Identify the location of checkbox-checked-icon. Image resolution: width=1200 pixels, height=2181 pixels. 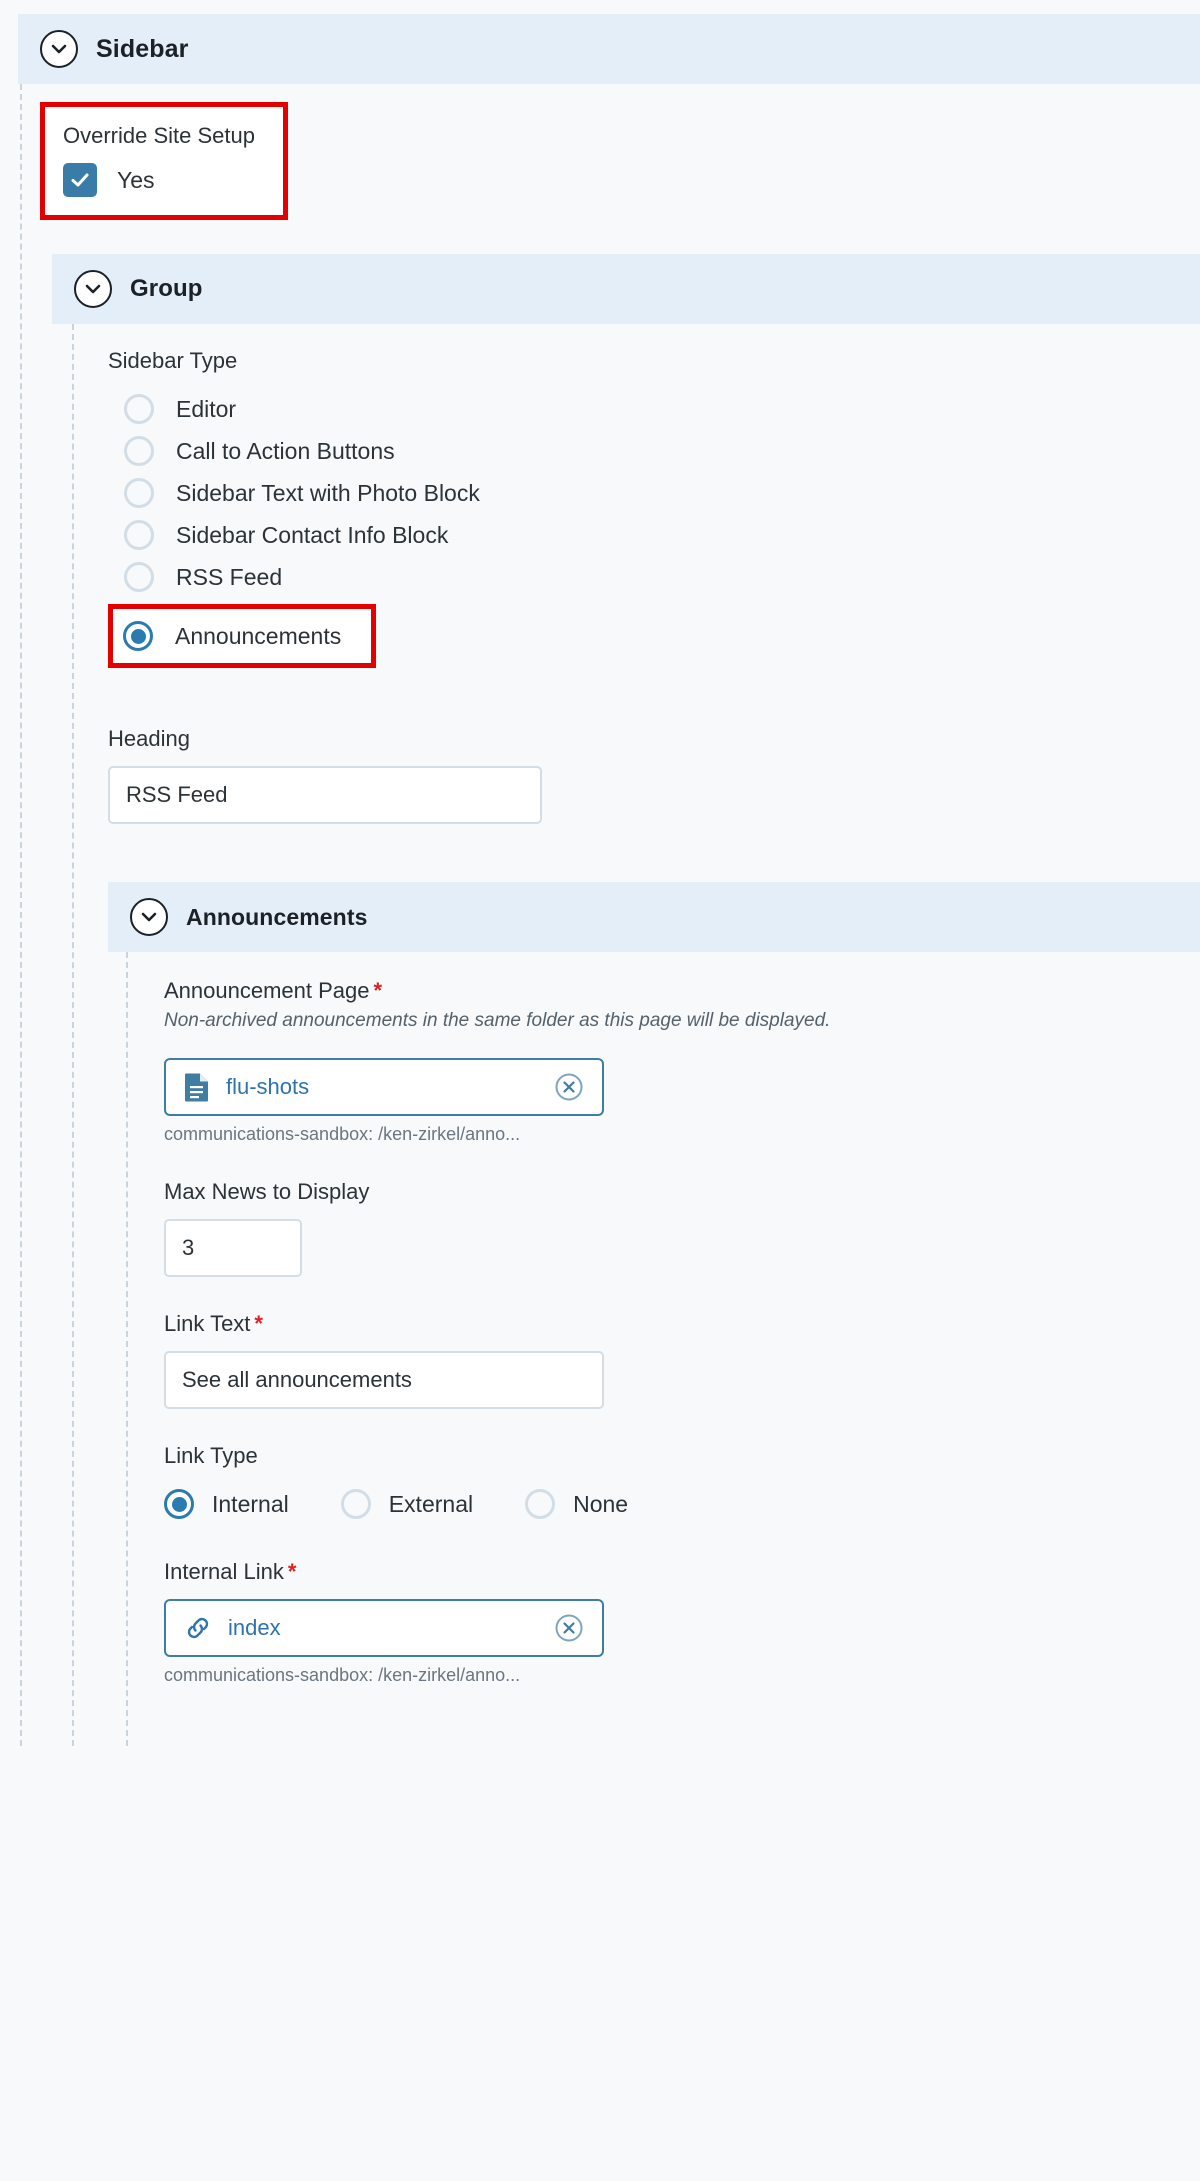
(80, 180).